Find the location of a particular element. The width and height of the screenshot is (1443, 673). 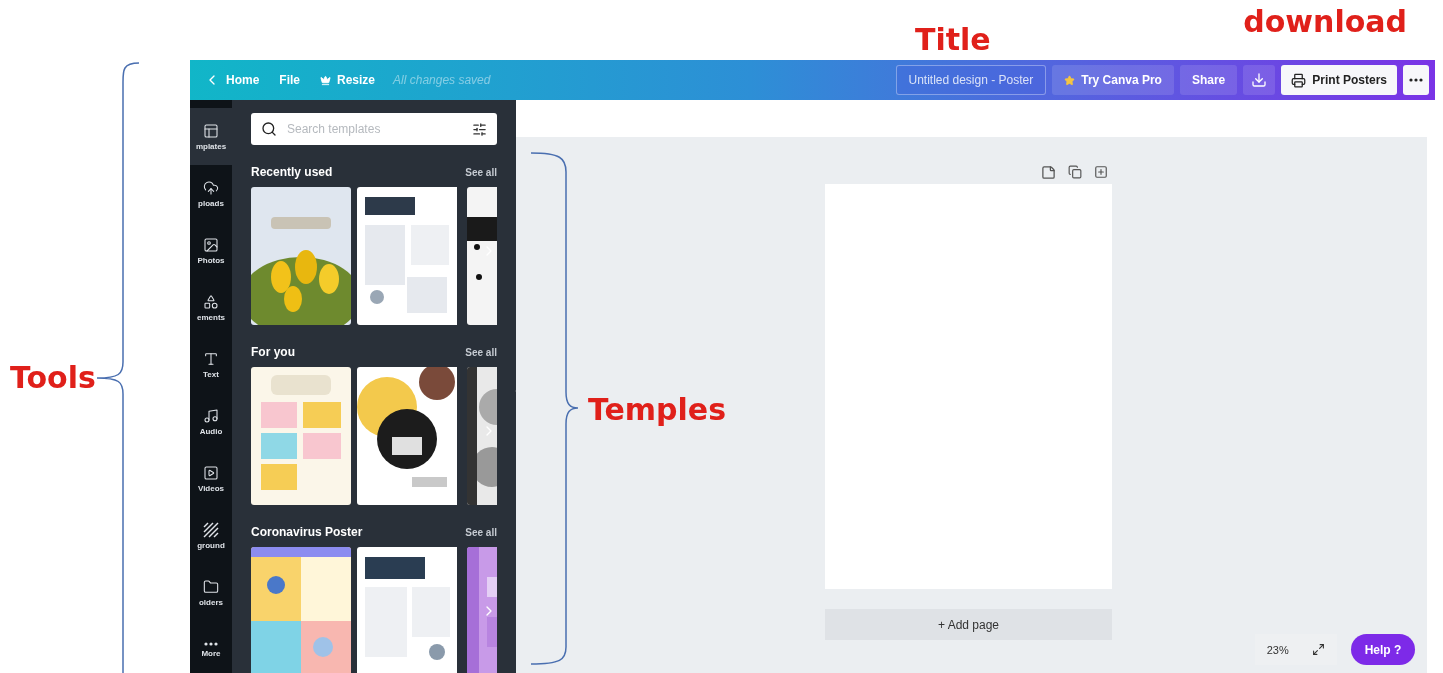

help-button: Help ? is located at coordinates (1383, 649).